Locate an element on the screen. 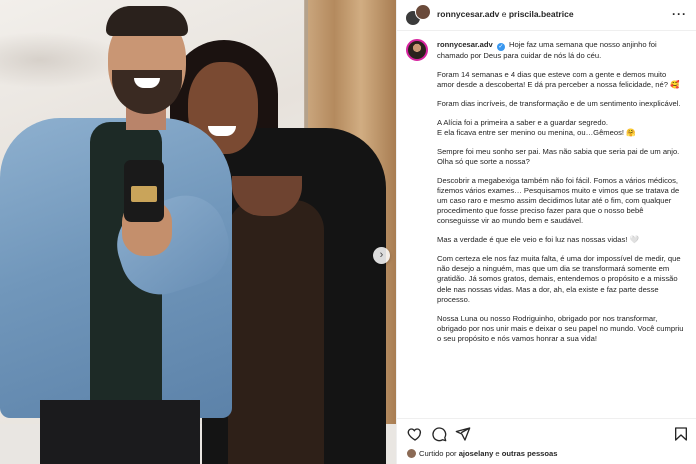 This screenshot has height=464, width=696. liker-username: ajoselany is located at coordinates (476, 453).